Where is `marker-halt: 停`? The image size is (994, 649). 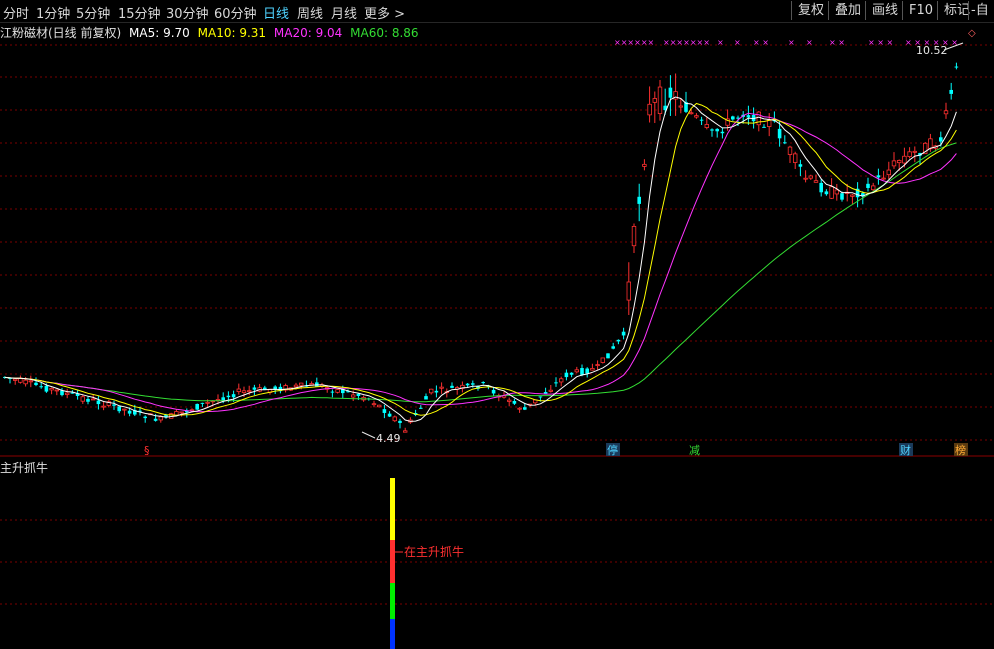 marker-halt: 停 is located at coordinates (612, 450).